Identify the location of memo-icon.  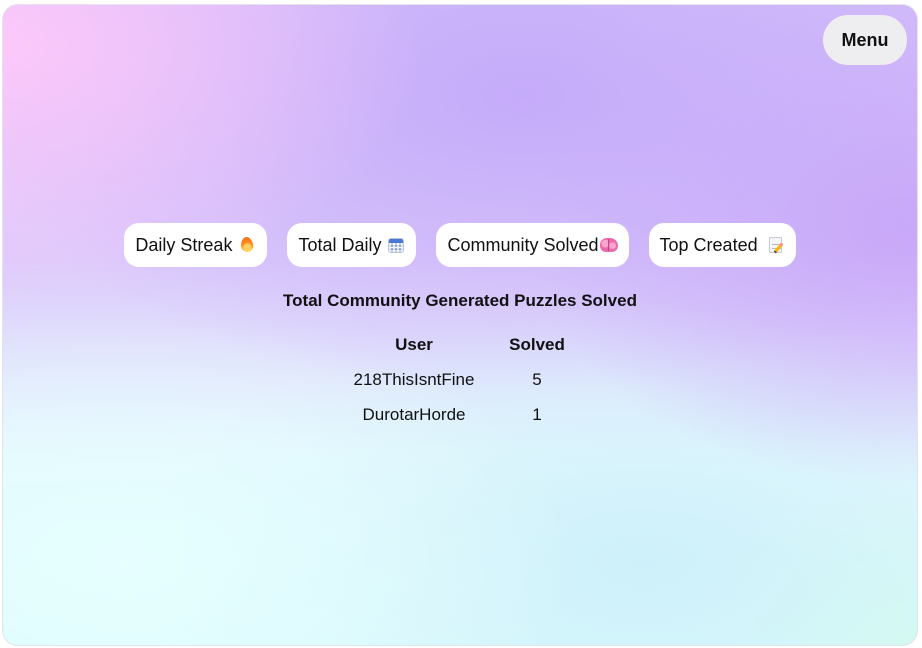
(776, 245).